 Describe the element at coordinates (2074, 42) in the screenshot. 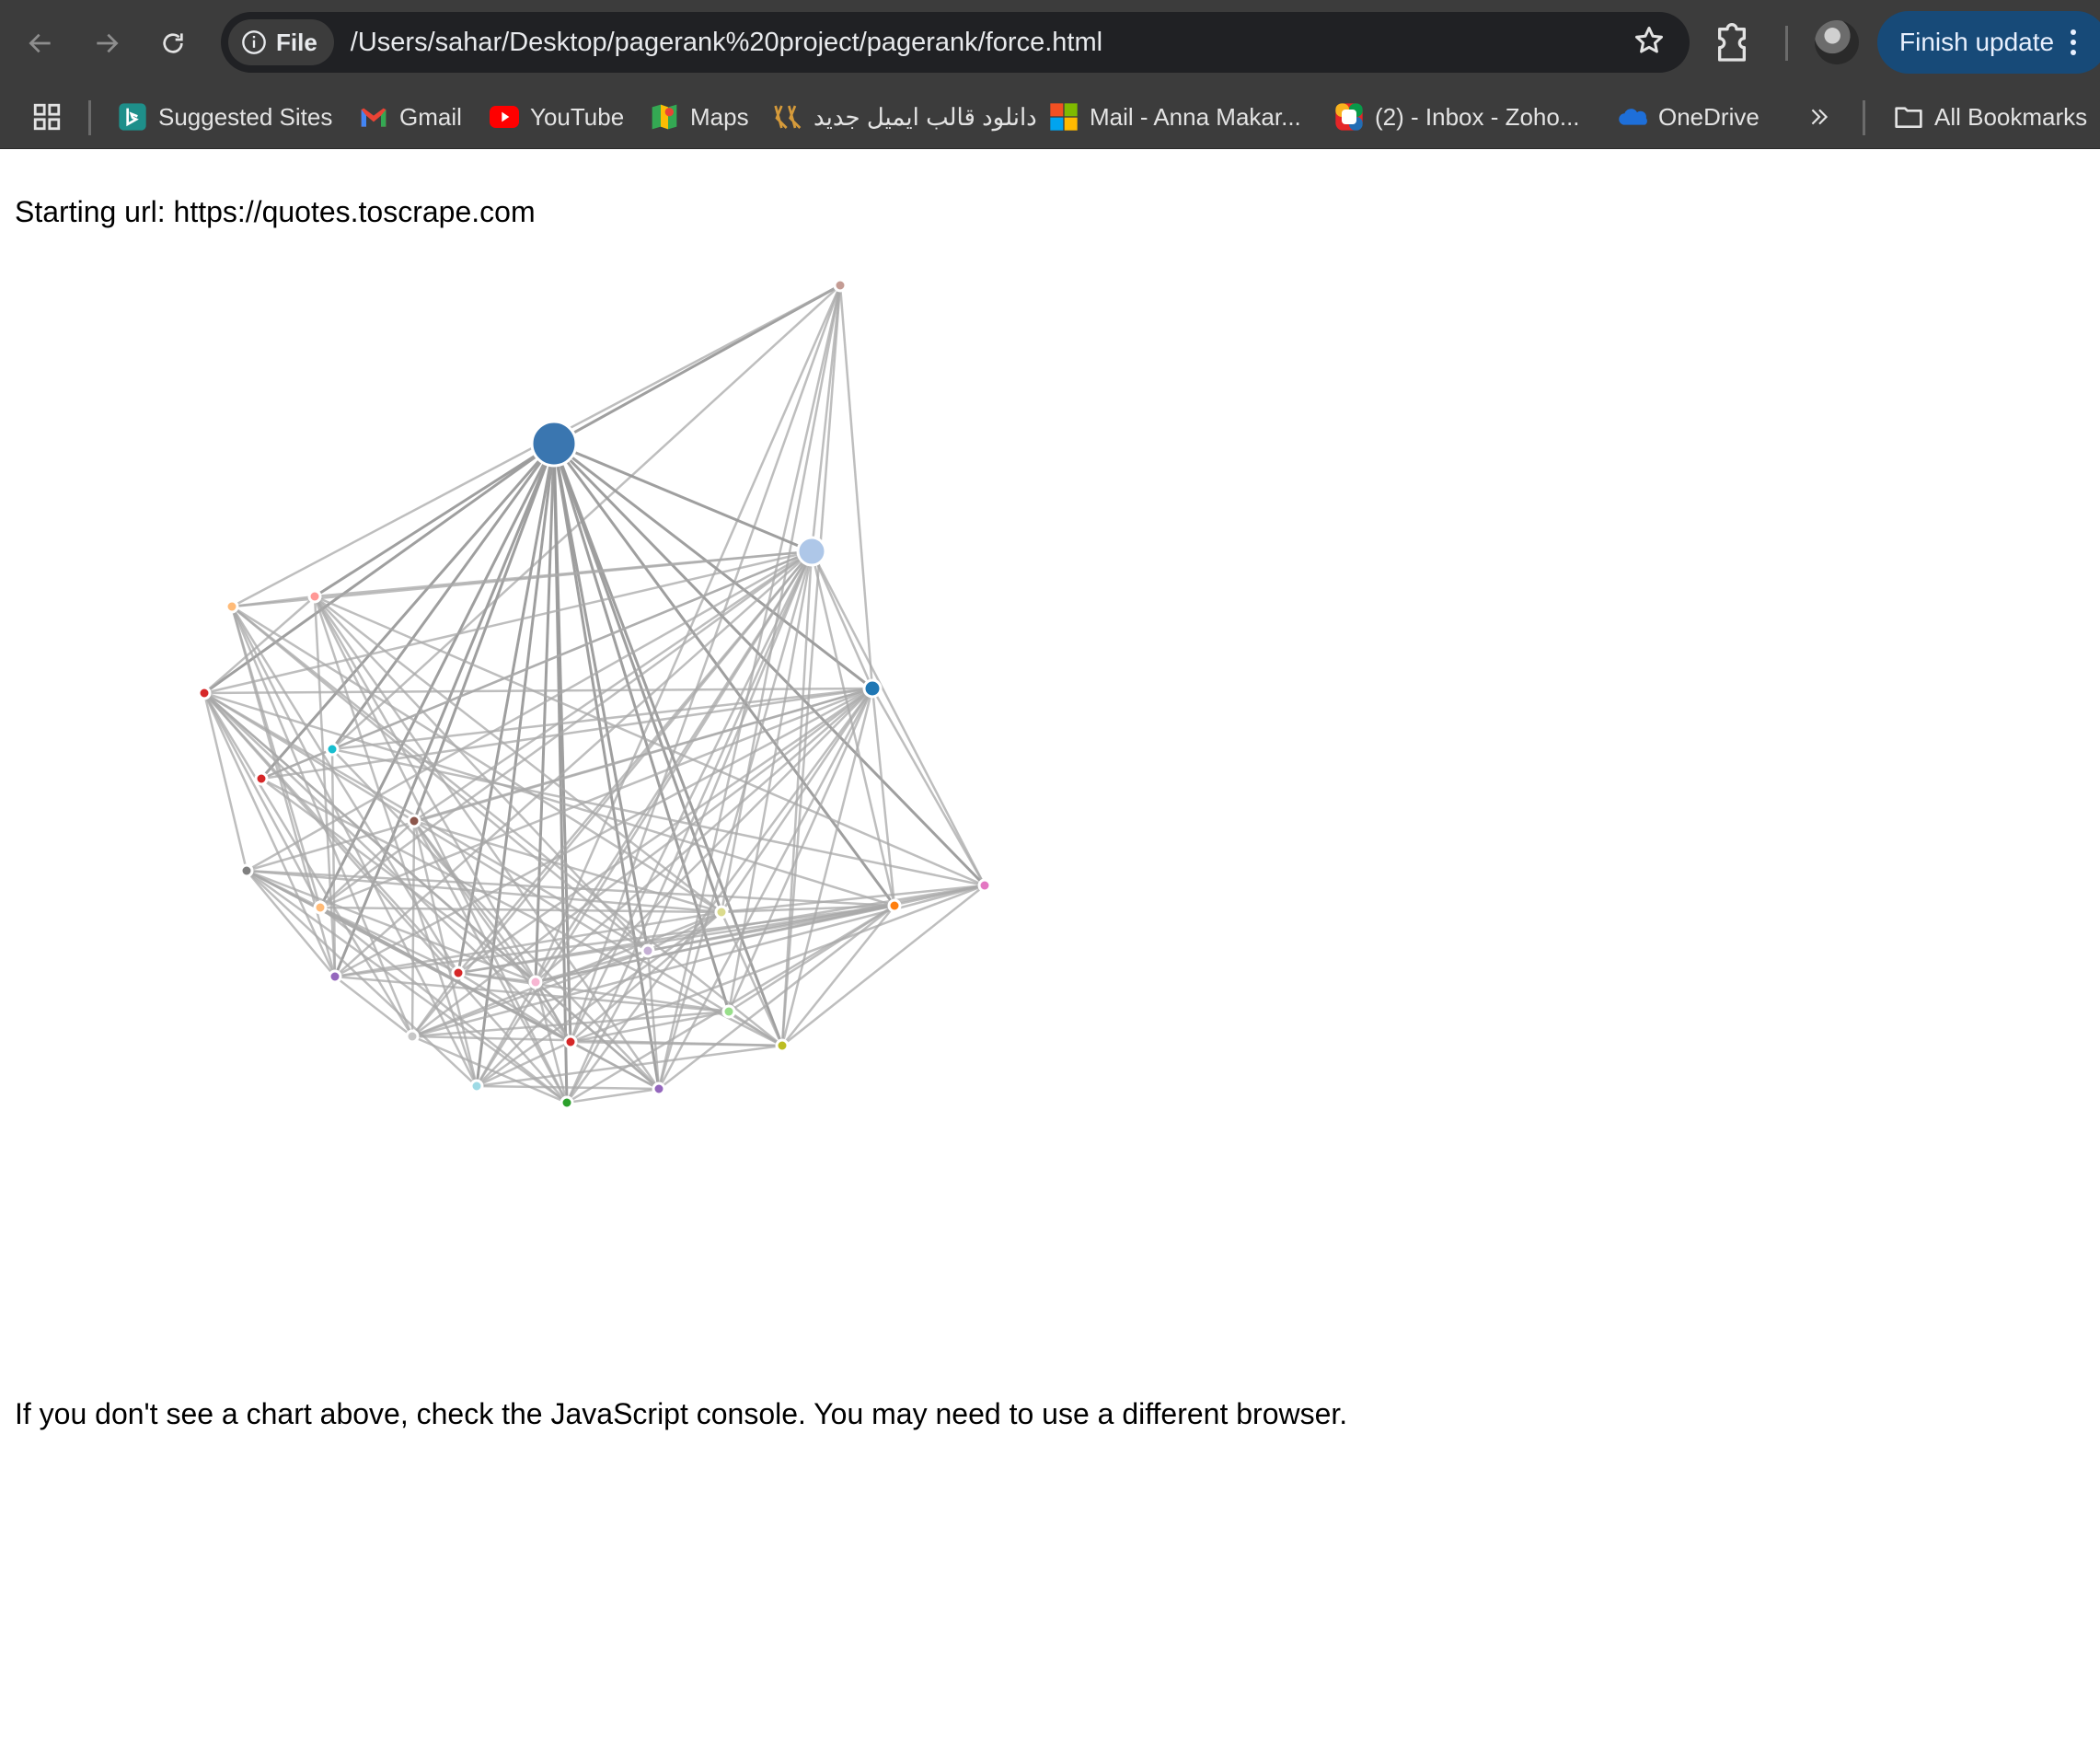

I see `kebab-menu-icon` at that location.